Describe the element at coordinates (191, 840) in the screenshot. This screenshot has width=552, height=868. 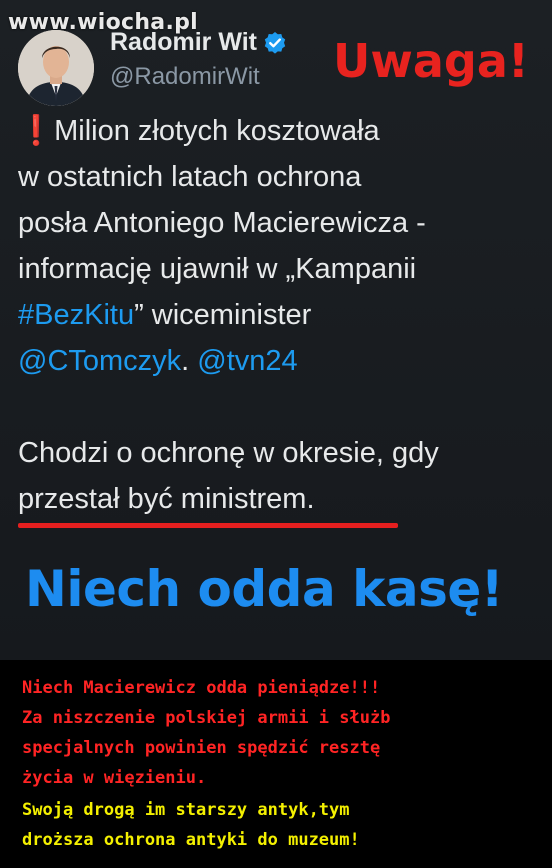
I see `caption-yellow-line-2: droższa ochrona antyki do muzeum!` at that location.